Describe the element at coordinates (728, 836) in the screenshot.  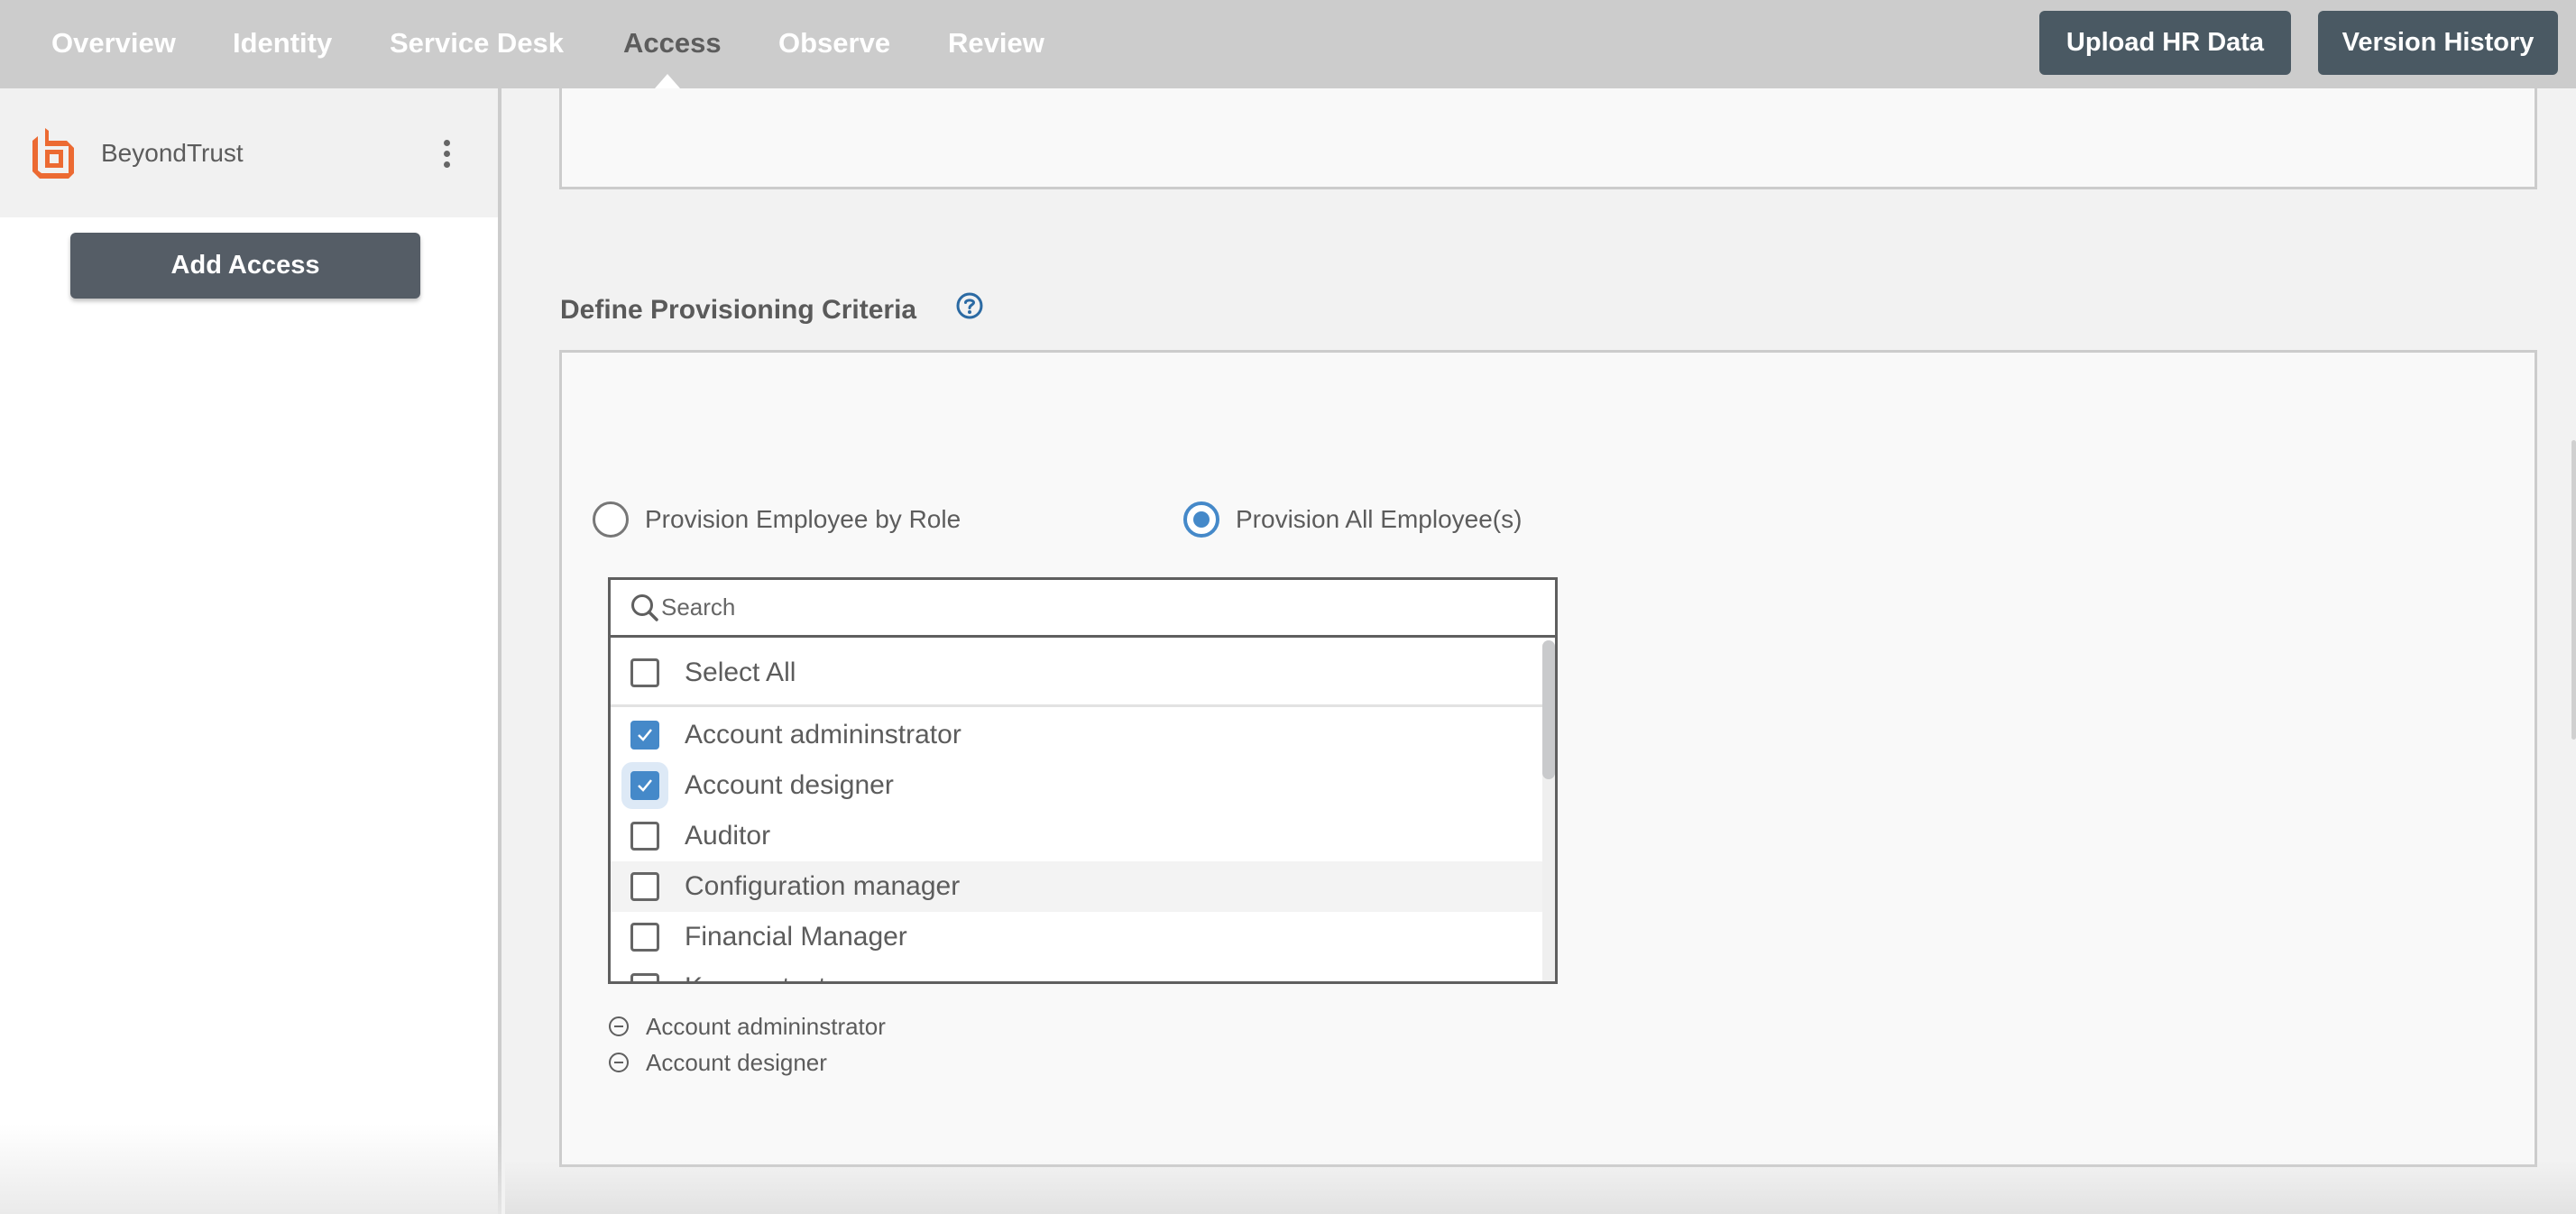
I see `item-label: Auditor` at that location.